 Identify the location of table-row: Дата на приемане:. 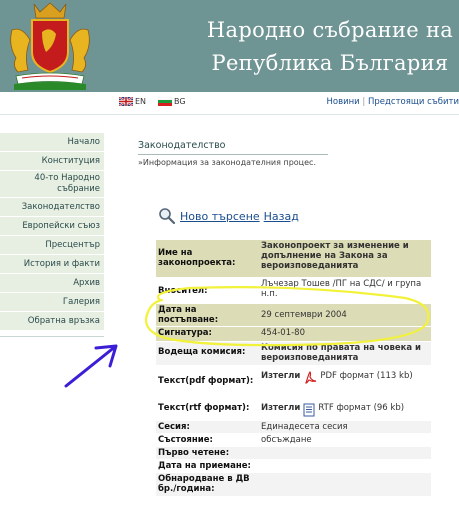
(293, 466).